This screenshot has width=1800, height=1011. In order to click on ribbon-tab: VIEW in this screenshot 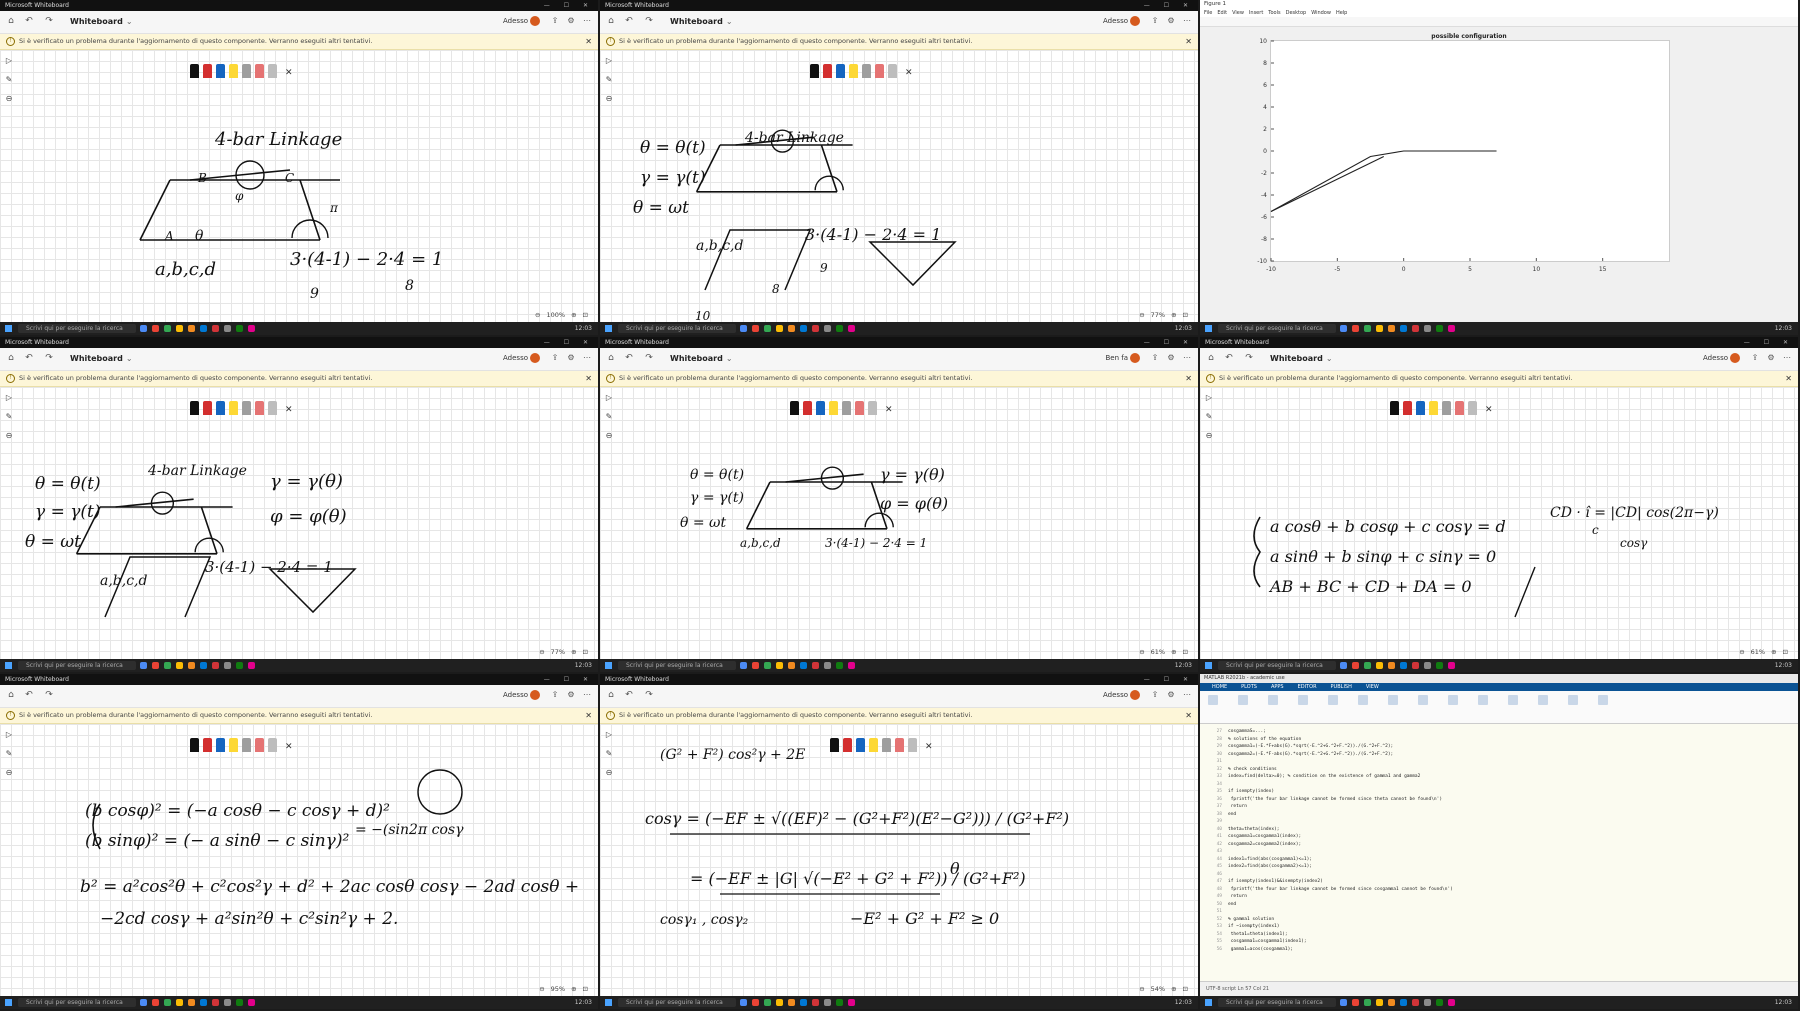, I will do `click(1372, 687)`.